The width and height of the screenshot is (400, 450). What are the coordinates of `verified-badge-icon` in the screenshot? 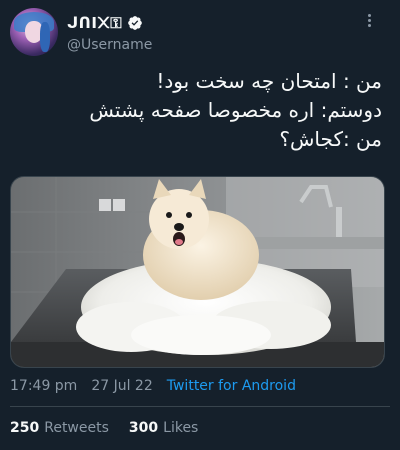 It's located at (135, 23).